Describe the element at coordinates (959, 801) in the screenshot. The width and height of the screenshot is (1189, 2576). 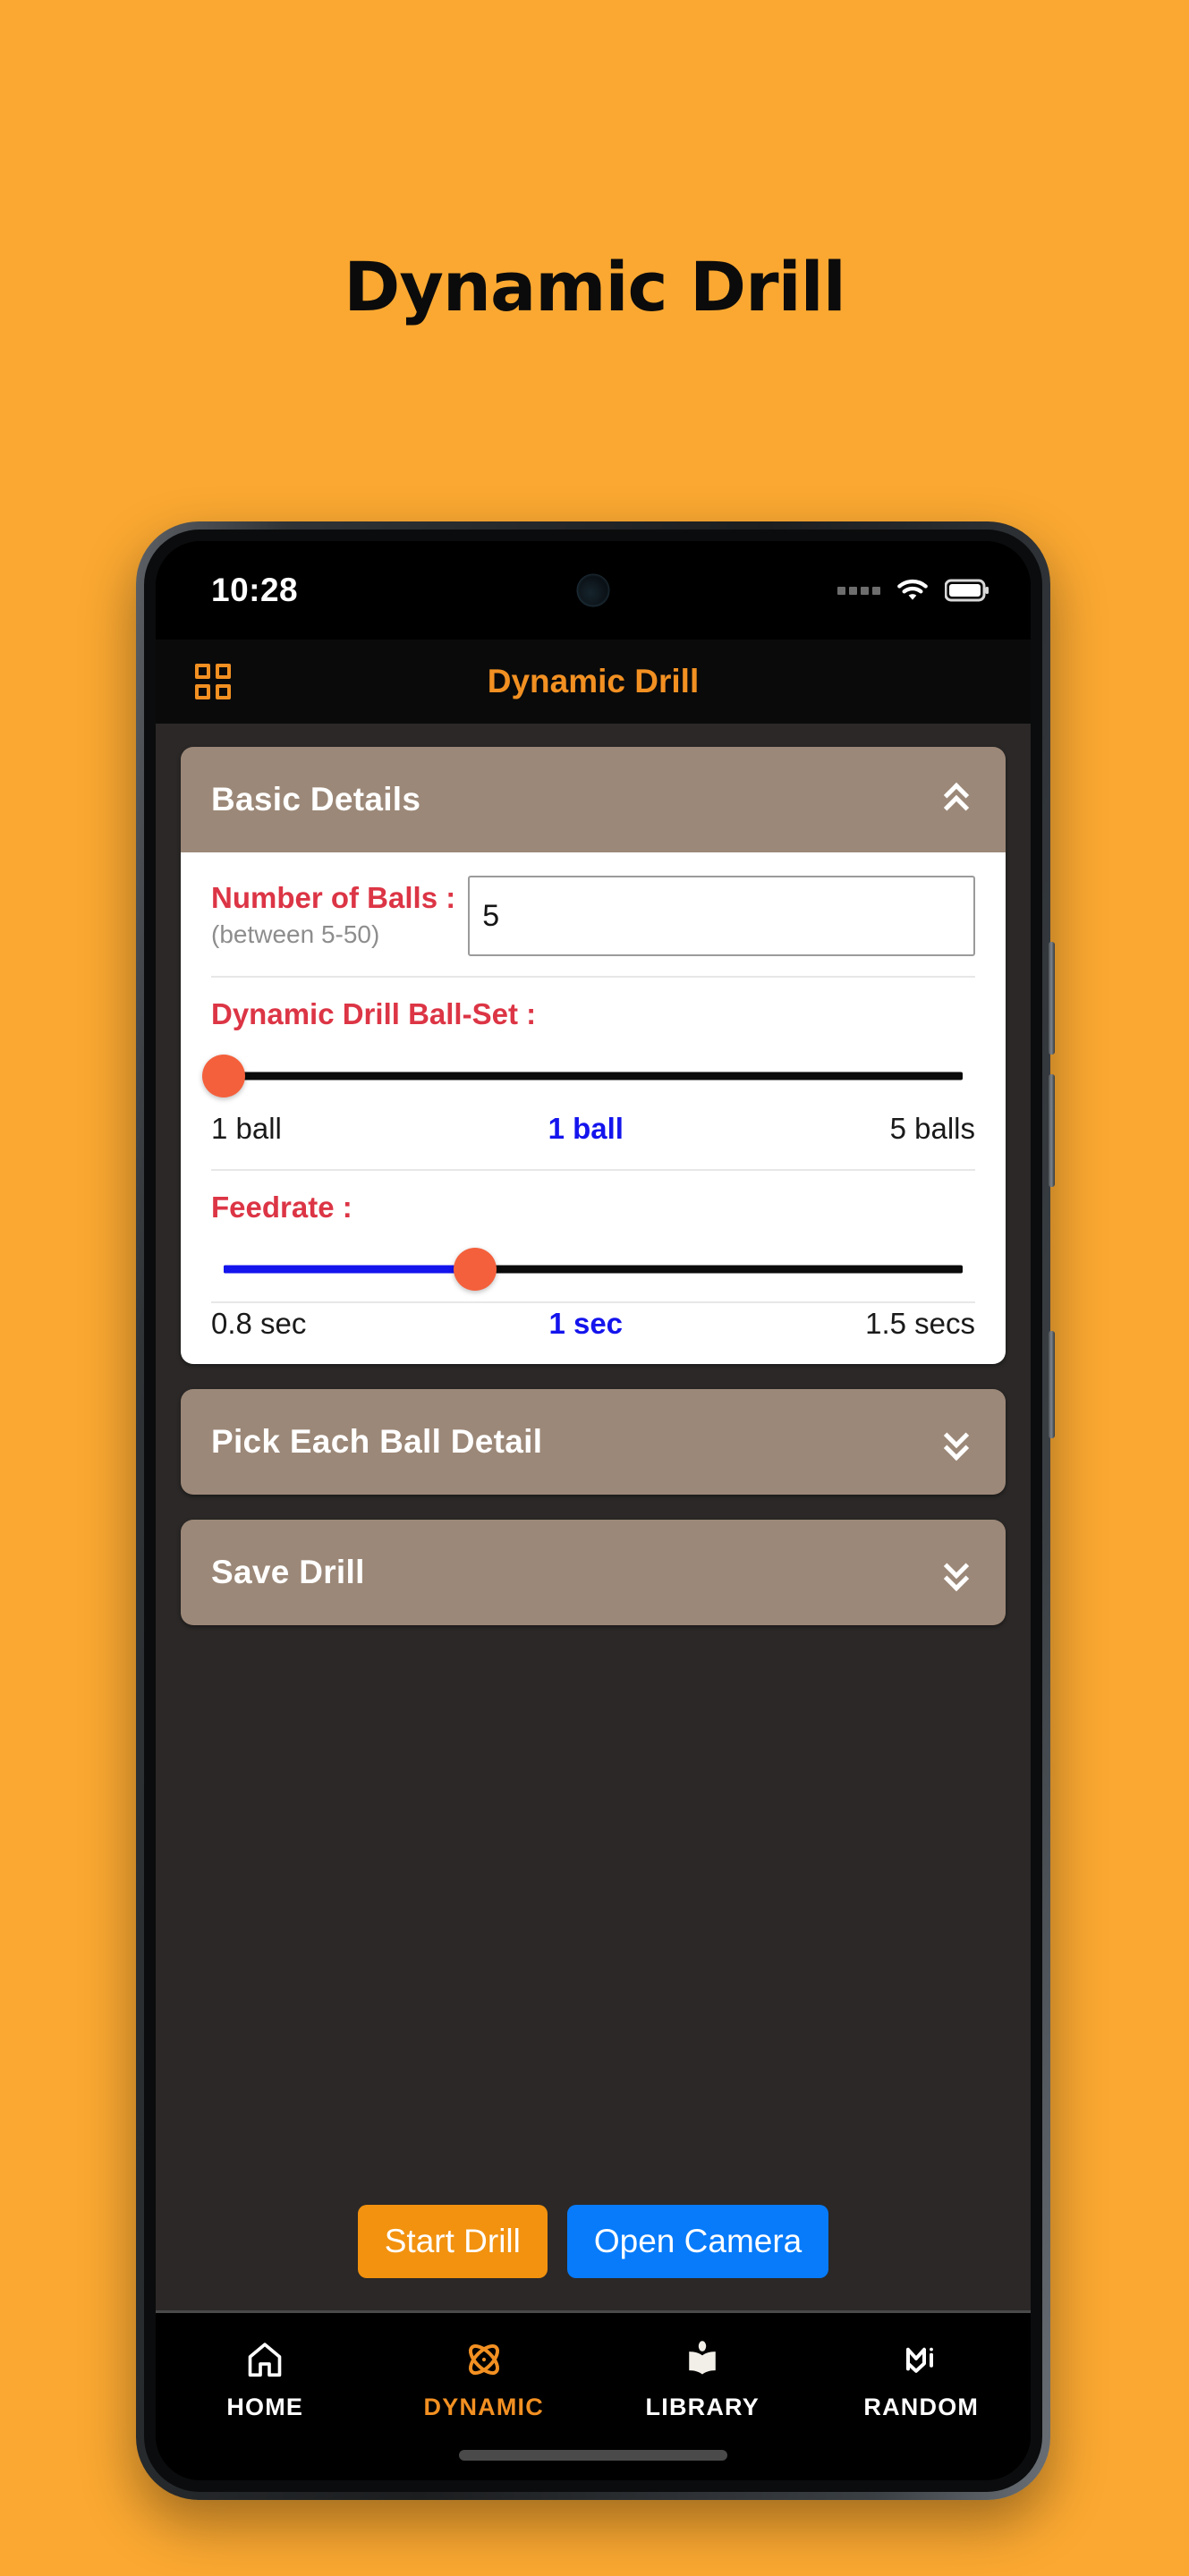
I see `chevron-double-up-icon` at that location.